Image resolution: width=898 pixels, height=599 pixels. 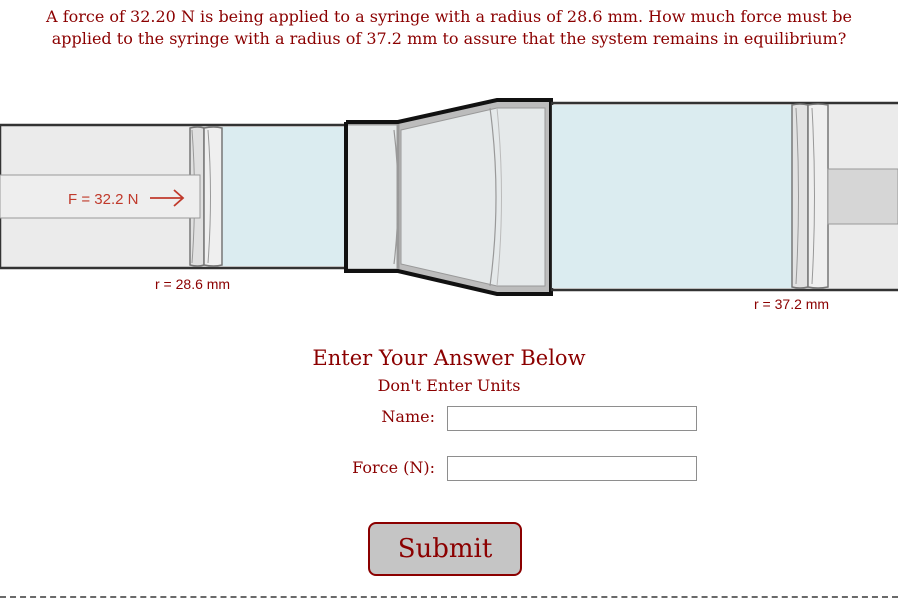 I want to click on answer-heading: Enter Your Answer Below, so click(x=449, y=358).